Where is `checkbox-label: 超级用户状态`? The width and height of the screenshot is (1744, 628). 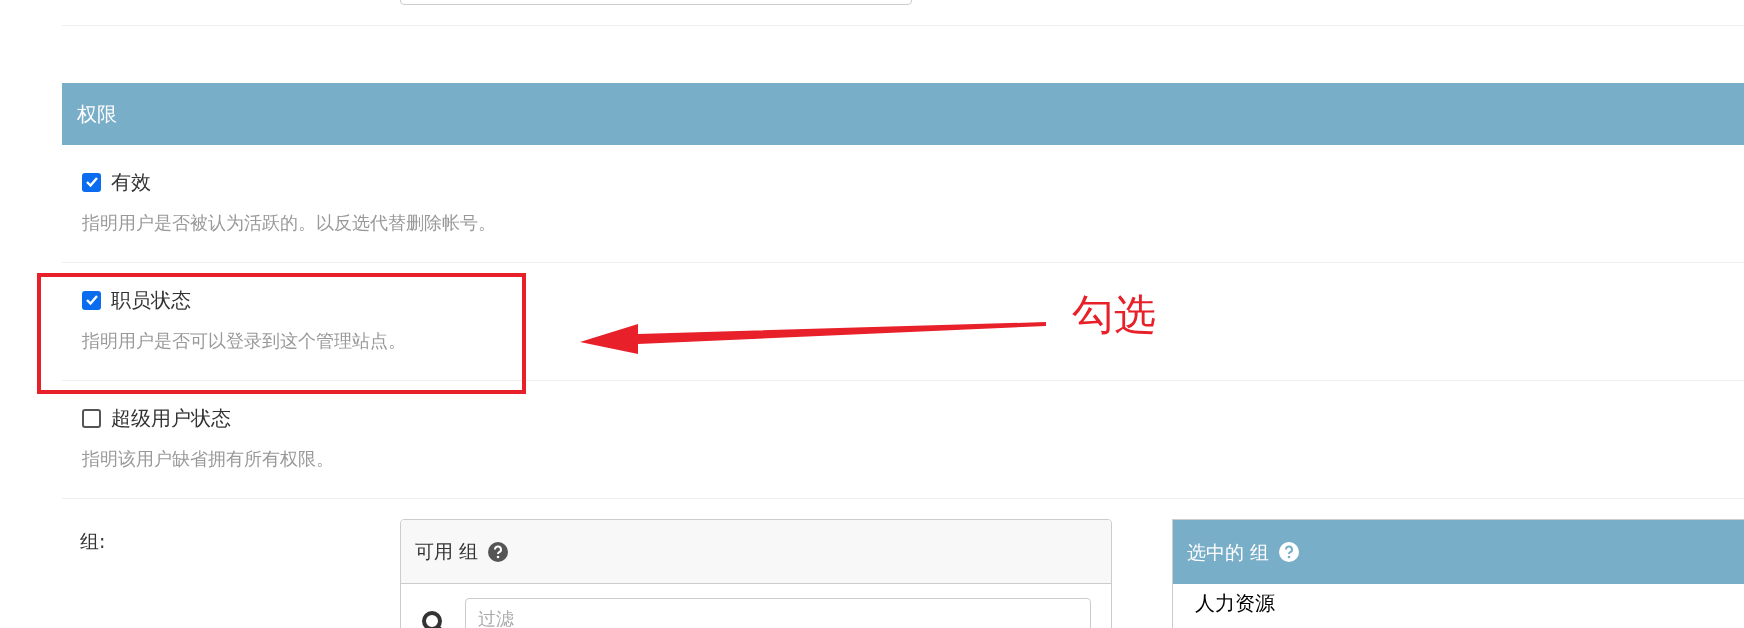
checkbox-label: 超级用户状态 is located at coordinates (171, 418).